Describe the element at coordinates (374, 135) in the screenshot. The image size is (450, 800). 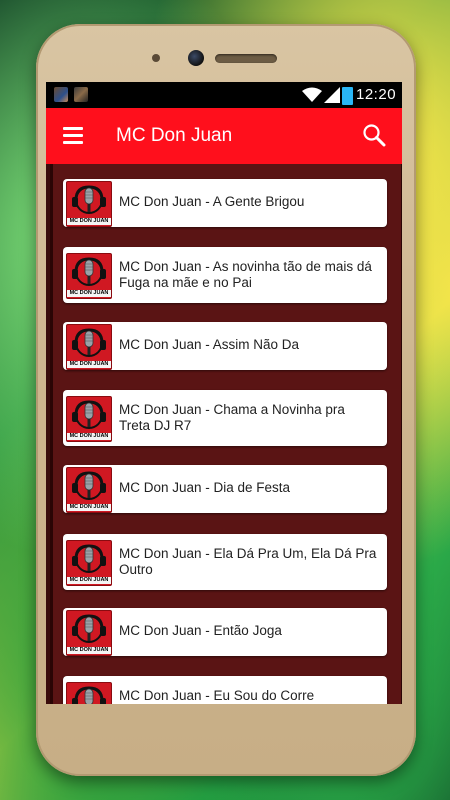
I see `search-icon` at that location.